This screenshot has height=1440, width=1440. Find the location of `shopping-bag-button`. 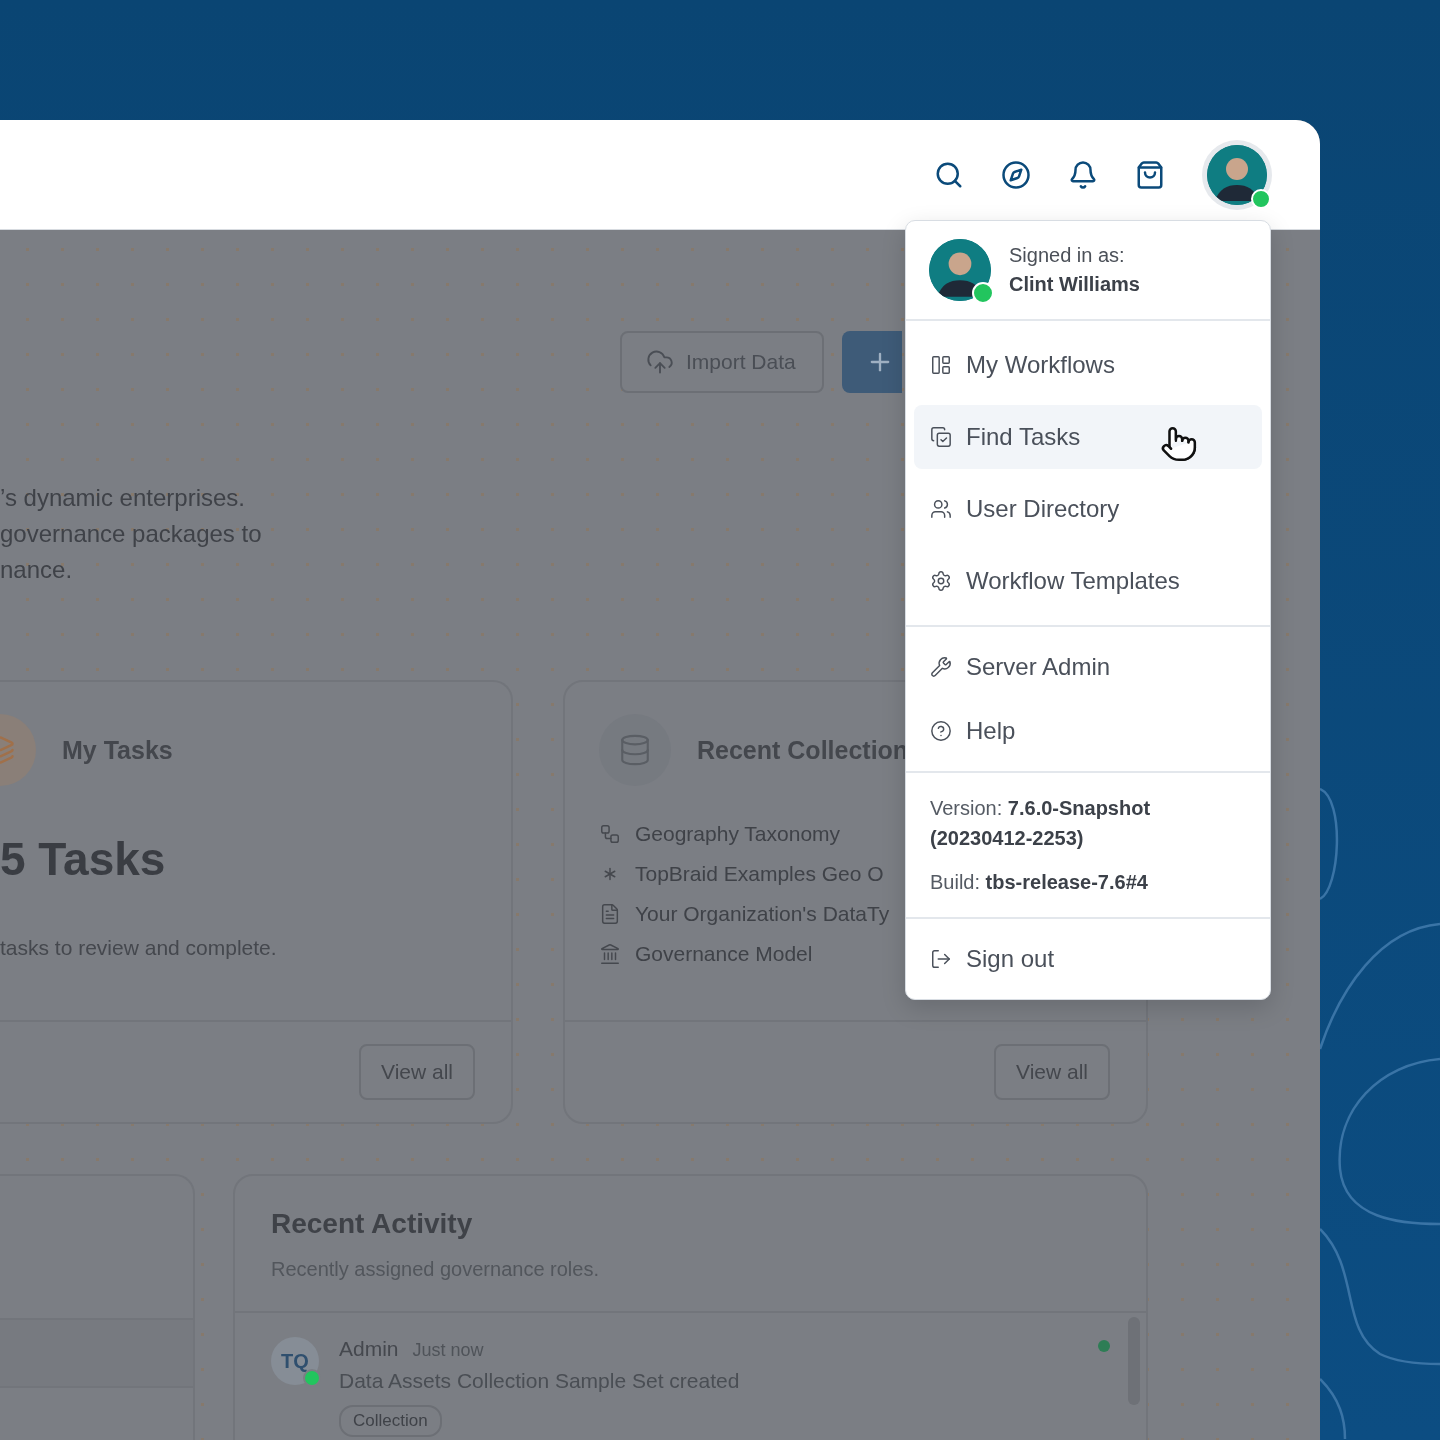

shopping-bag-button is located at coordinates (1150, 174).